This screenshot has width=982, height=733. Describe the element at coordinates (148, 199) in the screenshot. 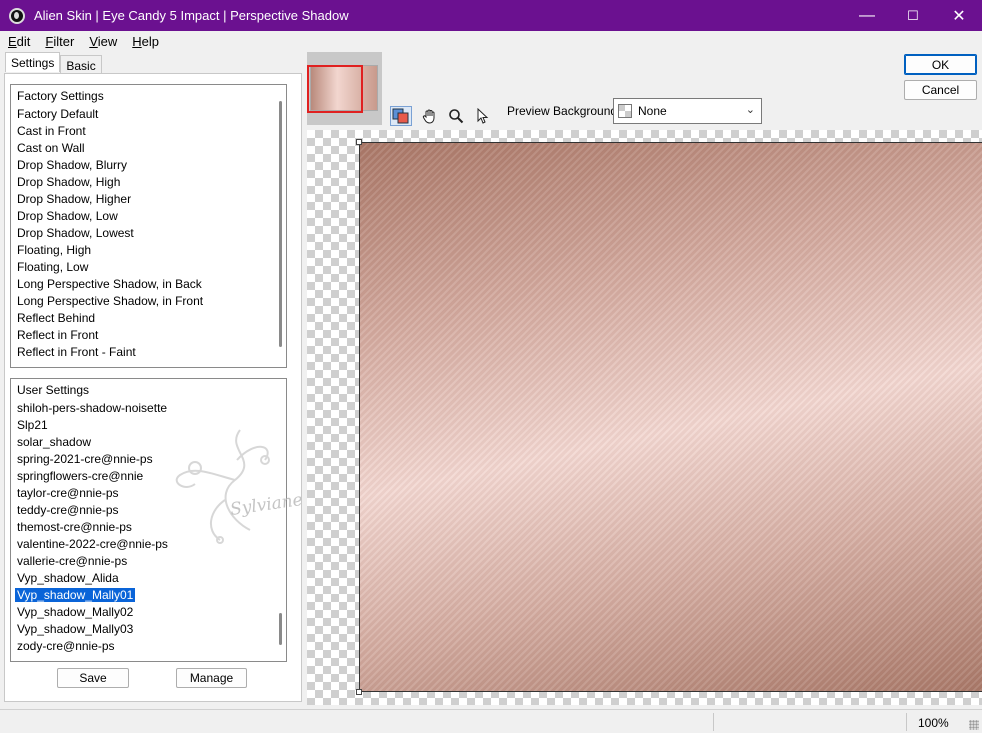

I see `list-item: Drop Shadow, Higher` at that location.